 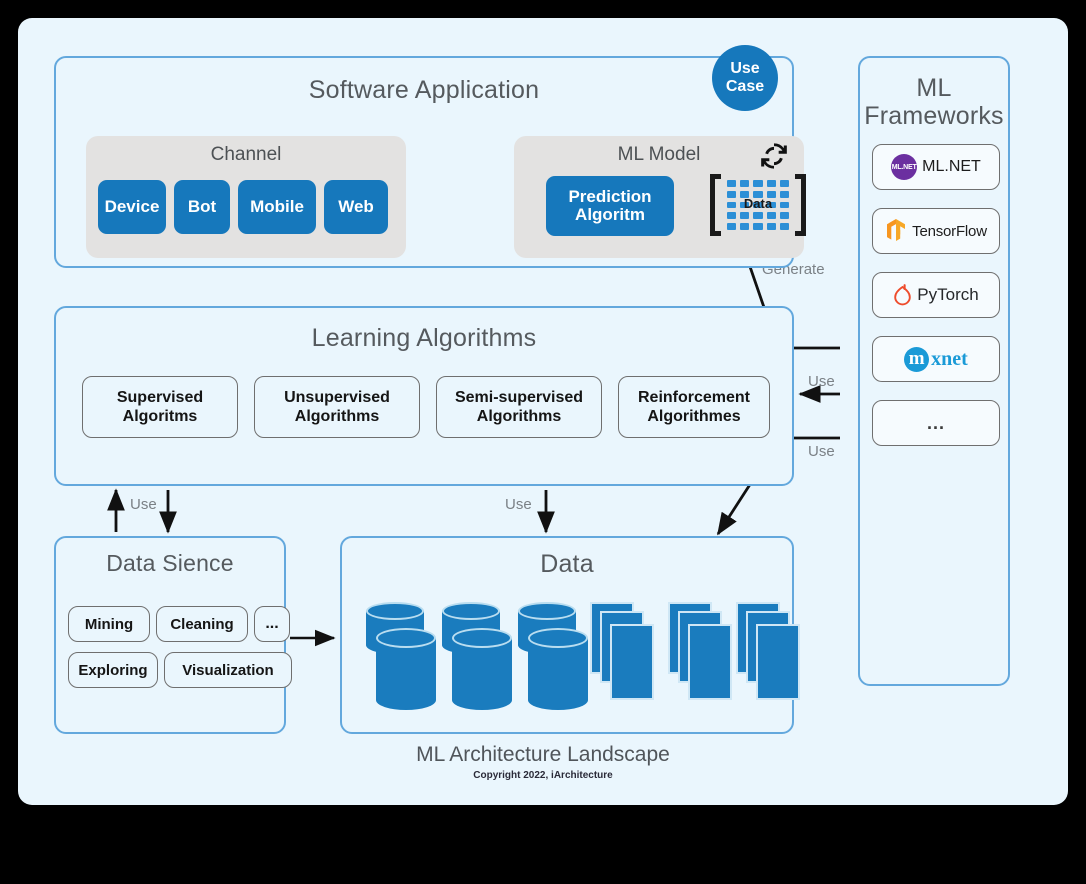 What do you see at coordinates (934, 88) in the screenshot?
I see `ml-frameworks-title-line1: ML` at bounding box center [934, 88].